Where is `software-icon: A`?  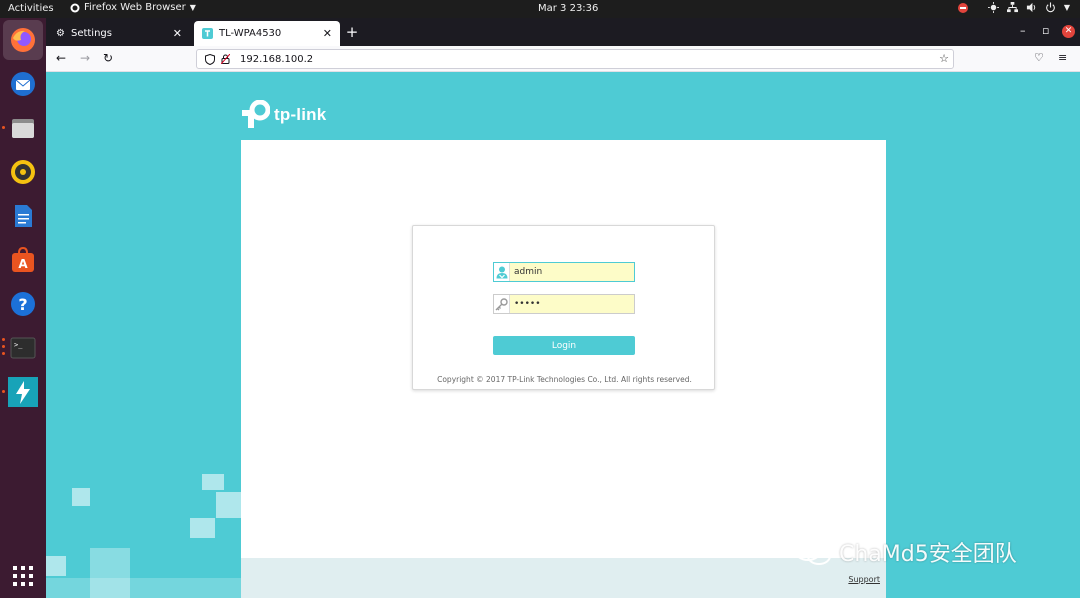 software-icon: A is located at coordinates (23, 260).